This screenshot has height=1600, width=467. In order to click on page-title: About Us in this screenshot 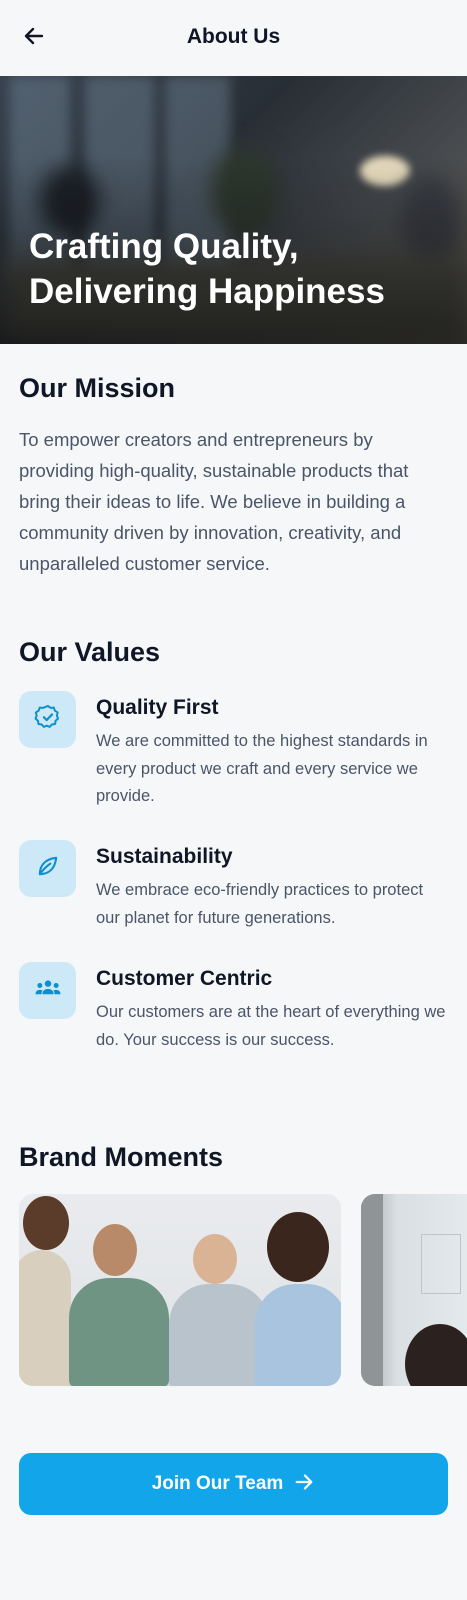, I will do `click(233, 36)`.